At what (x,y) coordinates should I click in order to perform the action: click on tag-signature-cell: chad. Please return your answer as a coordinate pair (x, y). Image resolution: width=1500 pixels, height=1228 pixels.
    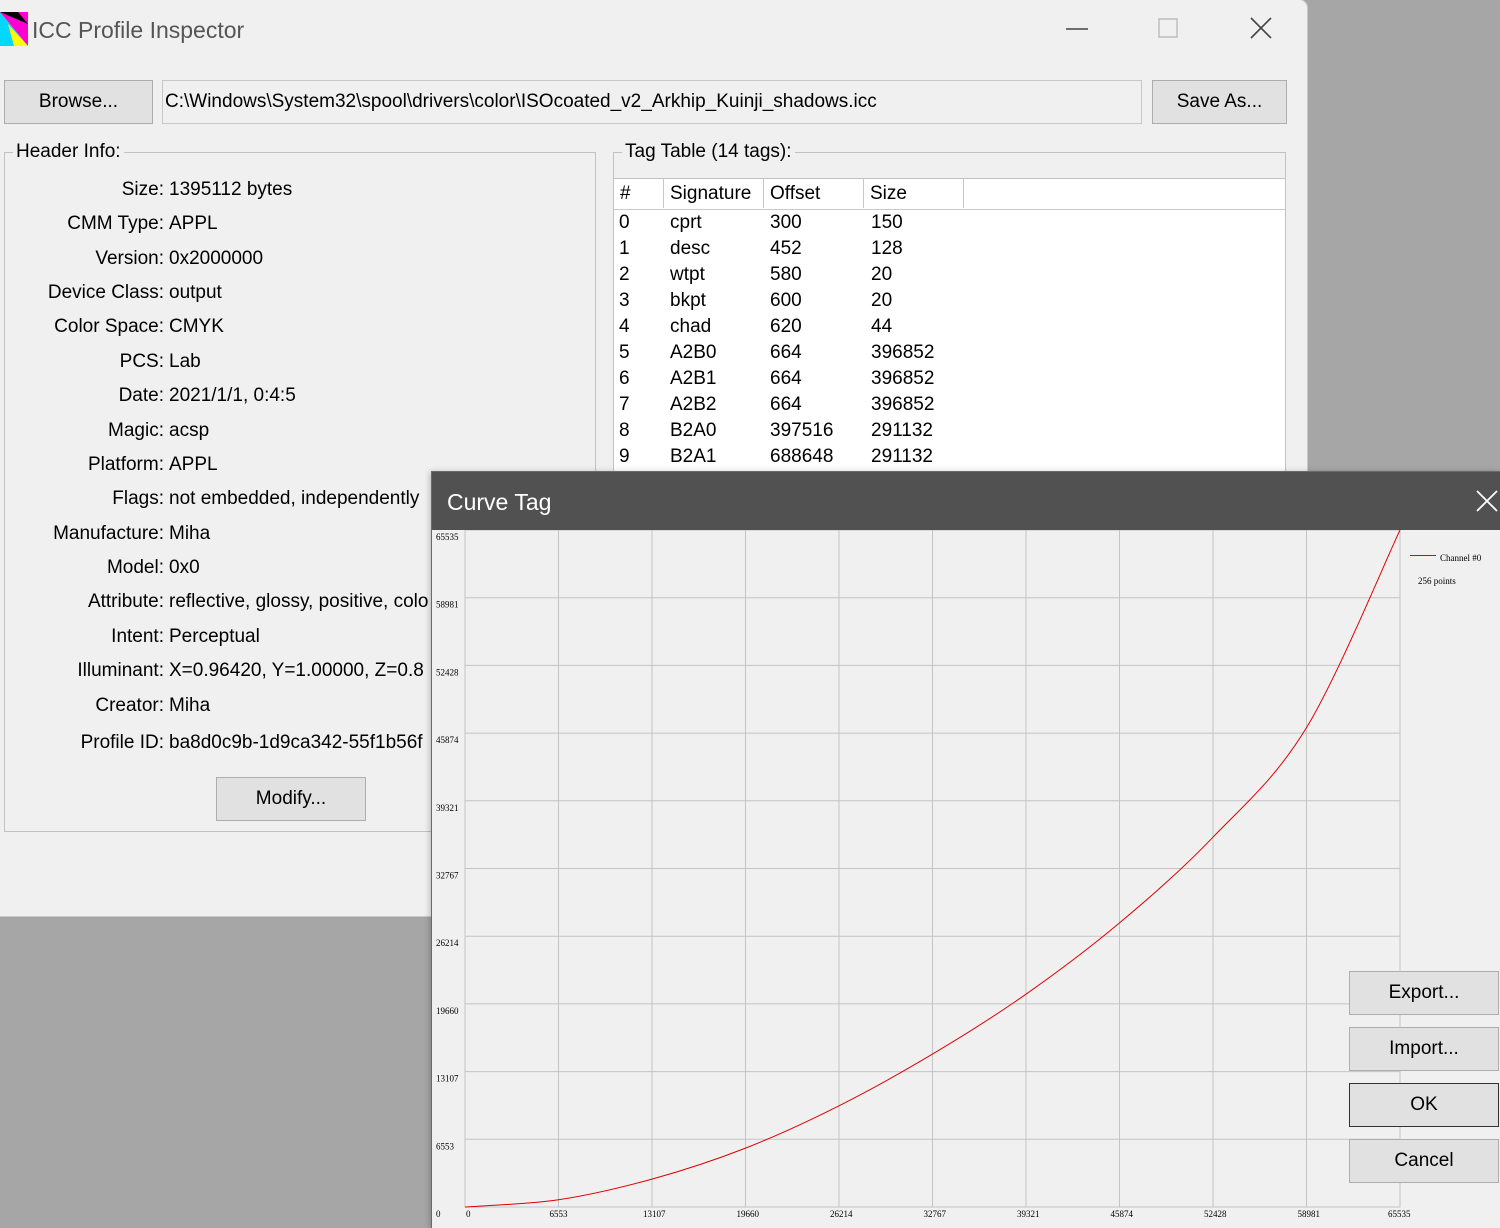
    Looking at the image, I should click on (691, 326).